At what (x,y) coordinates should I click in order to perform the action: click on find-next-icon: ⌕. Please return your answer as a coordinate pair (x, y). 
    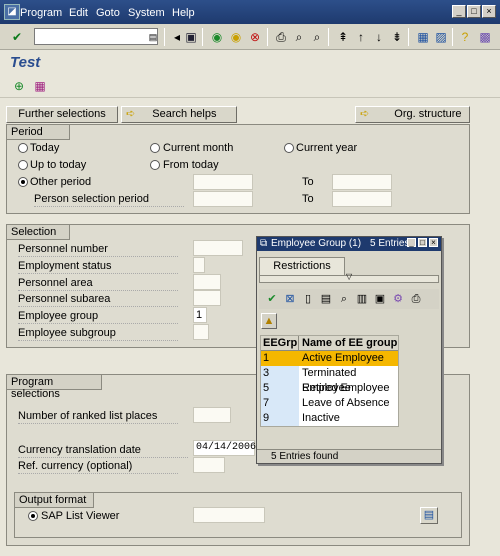
    Looking at the image, I should click on (317, 37).